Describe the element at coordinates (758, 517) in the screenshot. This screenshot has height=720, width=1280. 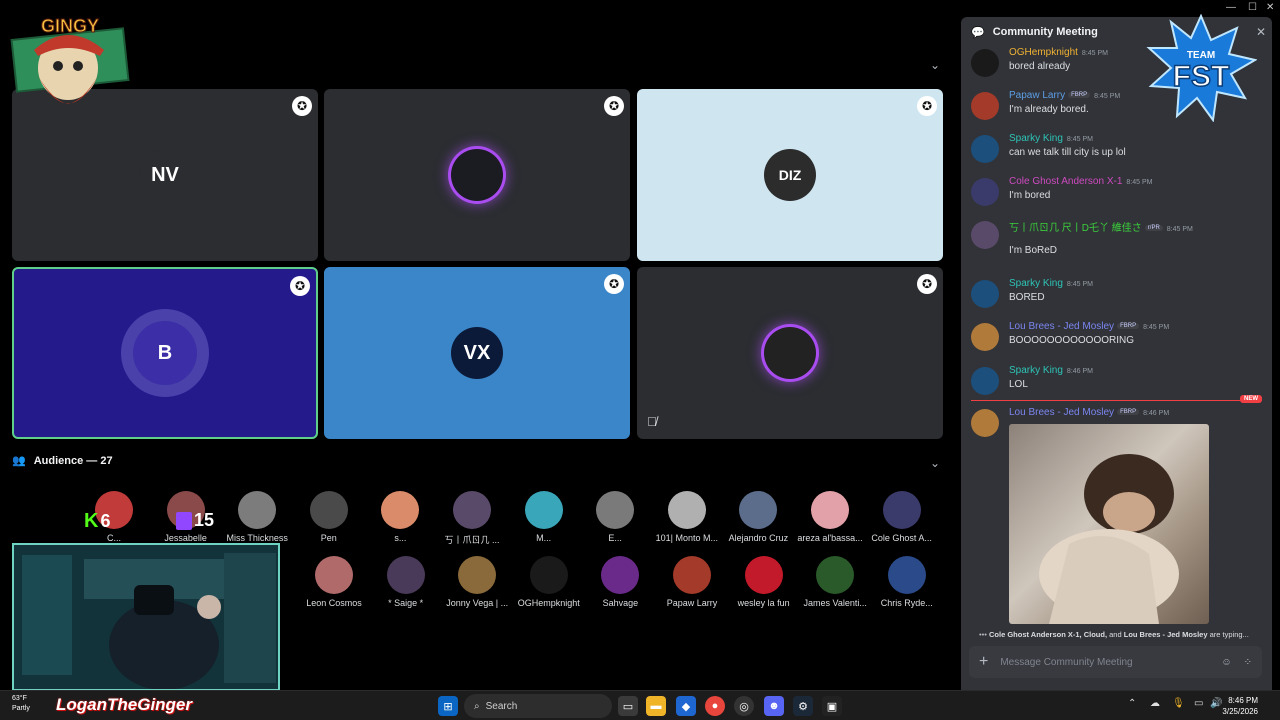
I see `audience-member: Alejandro Cruz` at that location.